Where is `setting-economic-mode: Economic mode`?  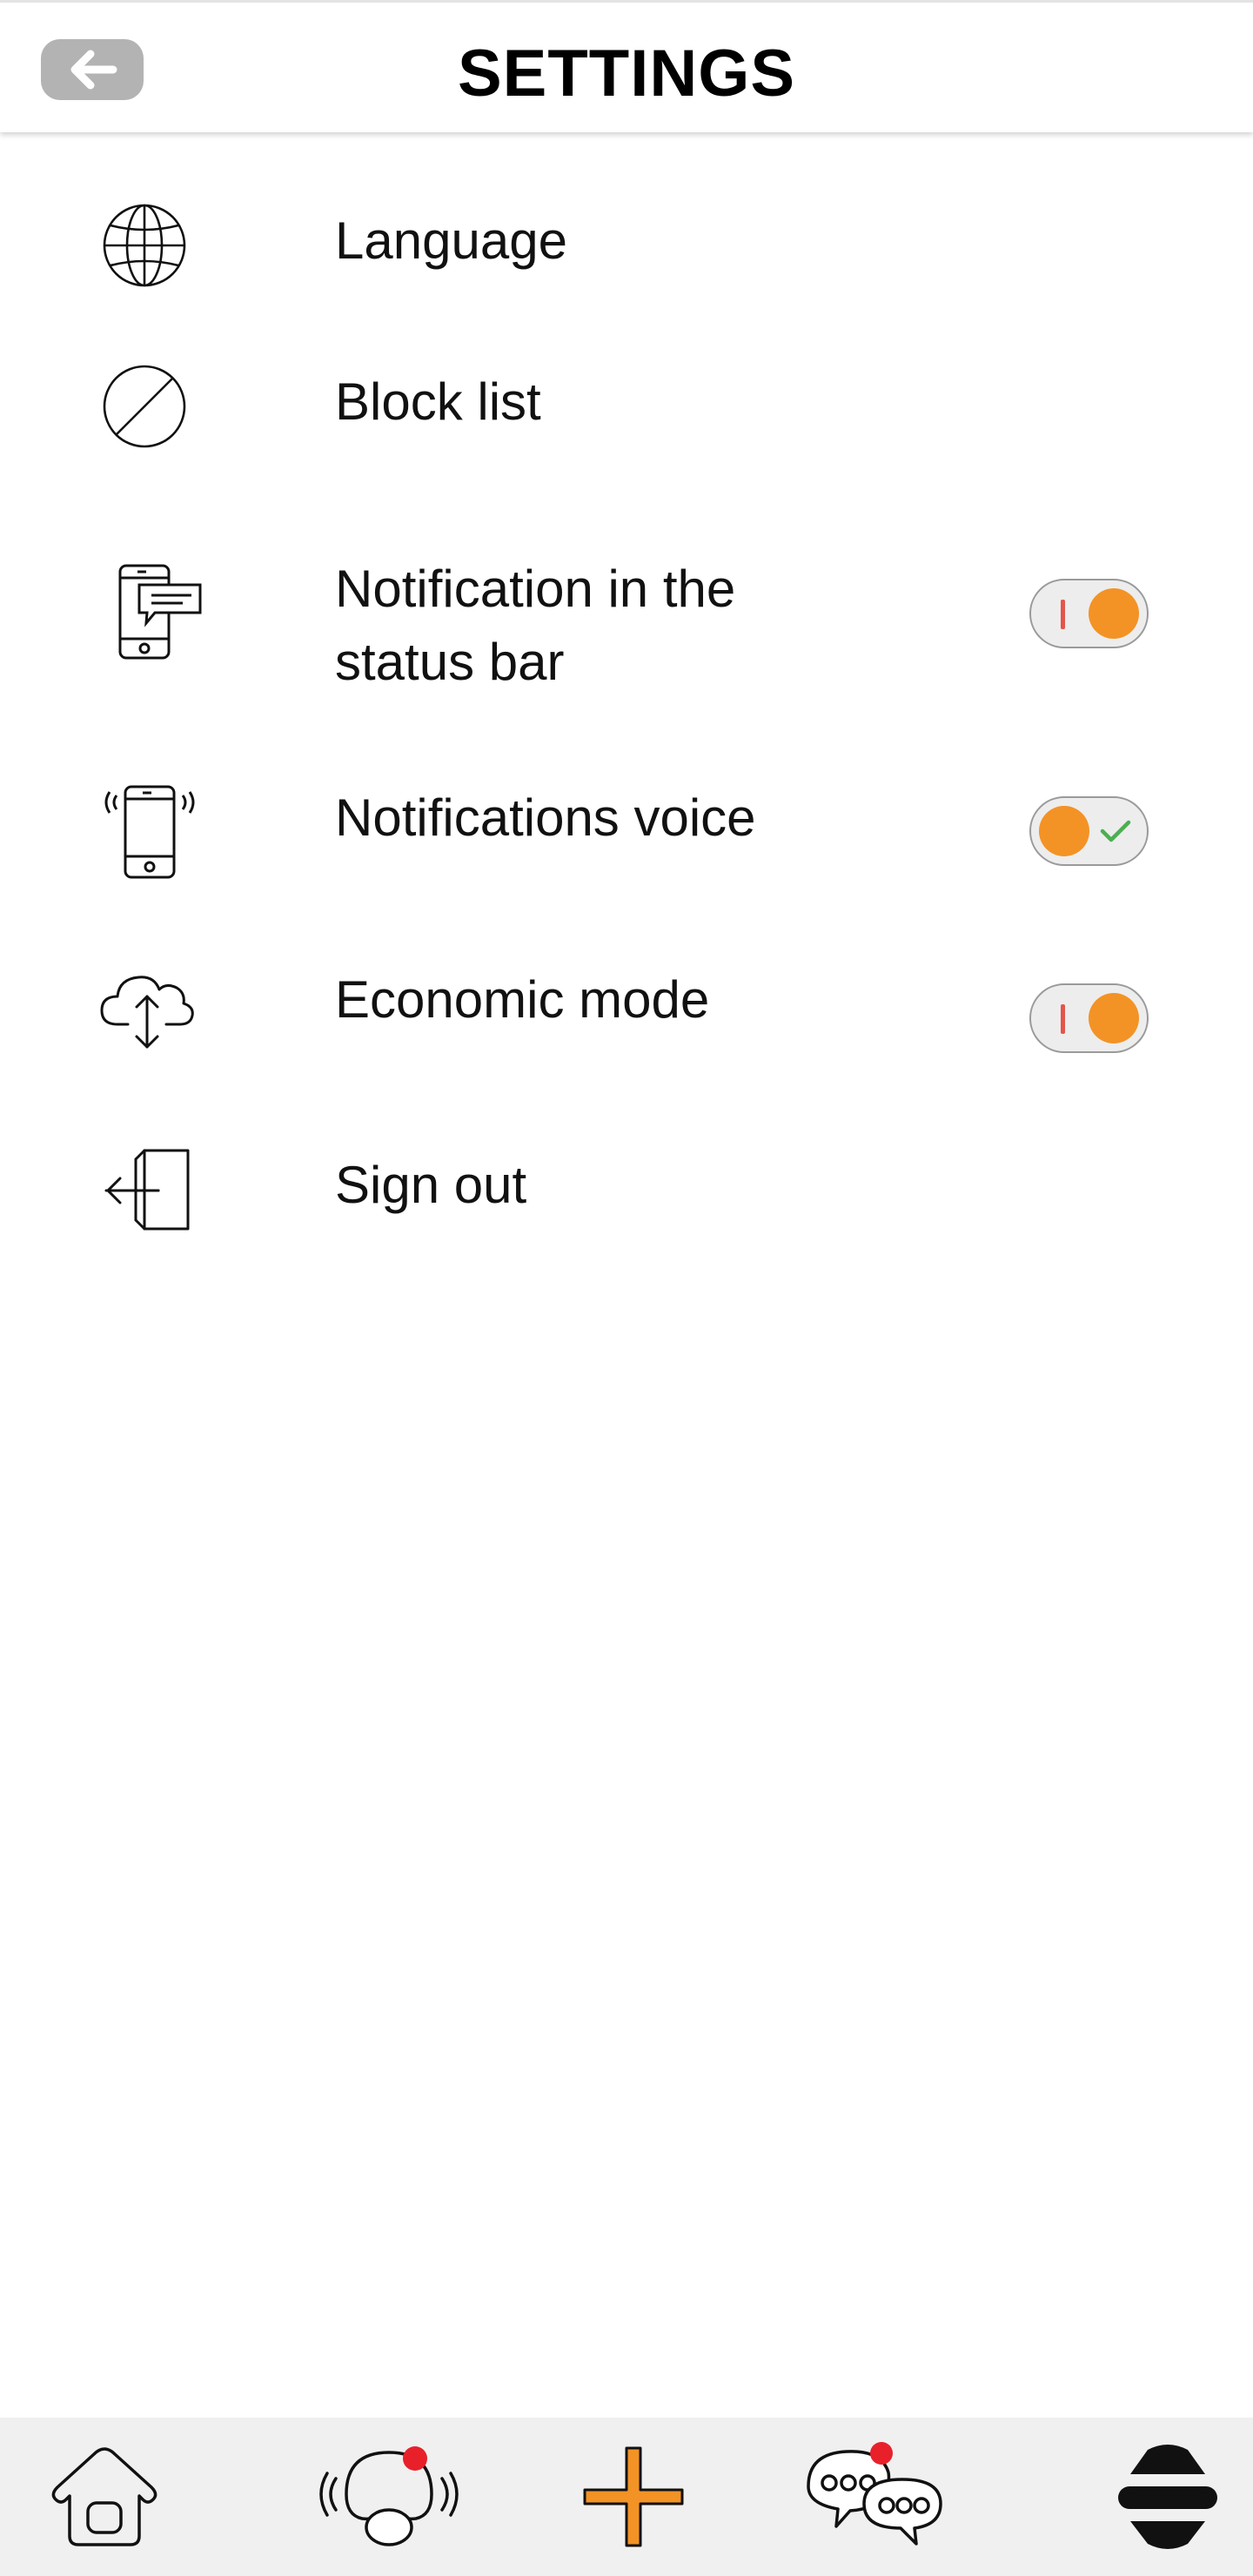
setting-economic-mode: Economic mode is located at coordinates (626, 1014).